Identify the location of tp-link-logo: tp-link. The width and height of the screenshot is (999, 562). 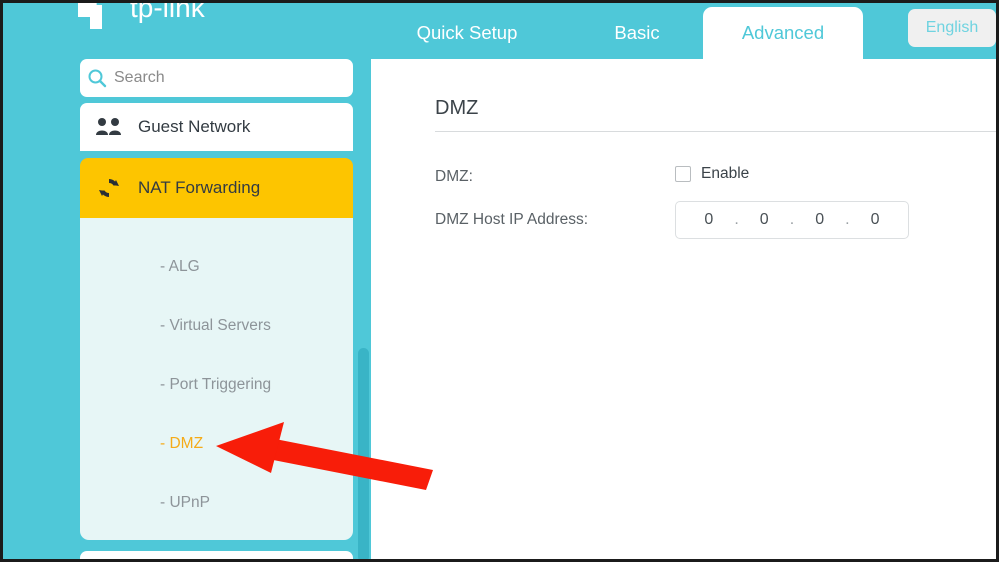
(162, 15).